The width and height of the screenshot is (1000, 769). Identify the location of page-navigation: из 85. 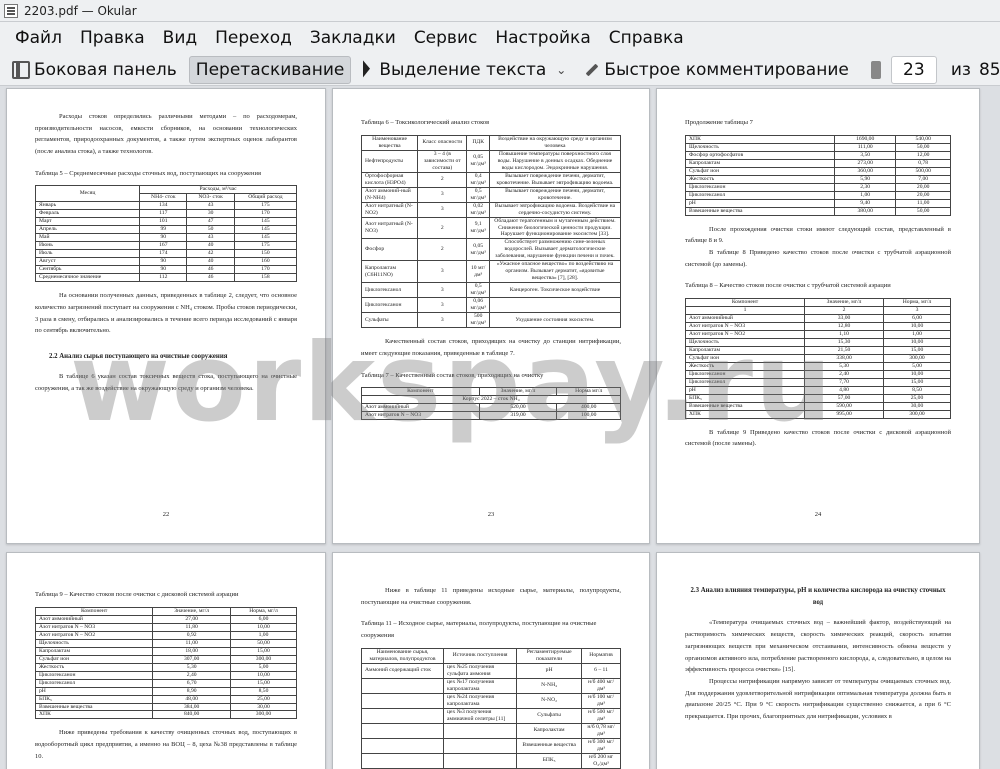
(933, 69).